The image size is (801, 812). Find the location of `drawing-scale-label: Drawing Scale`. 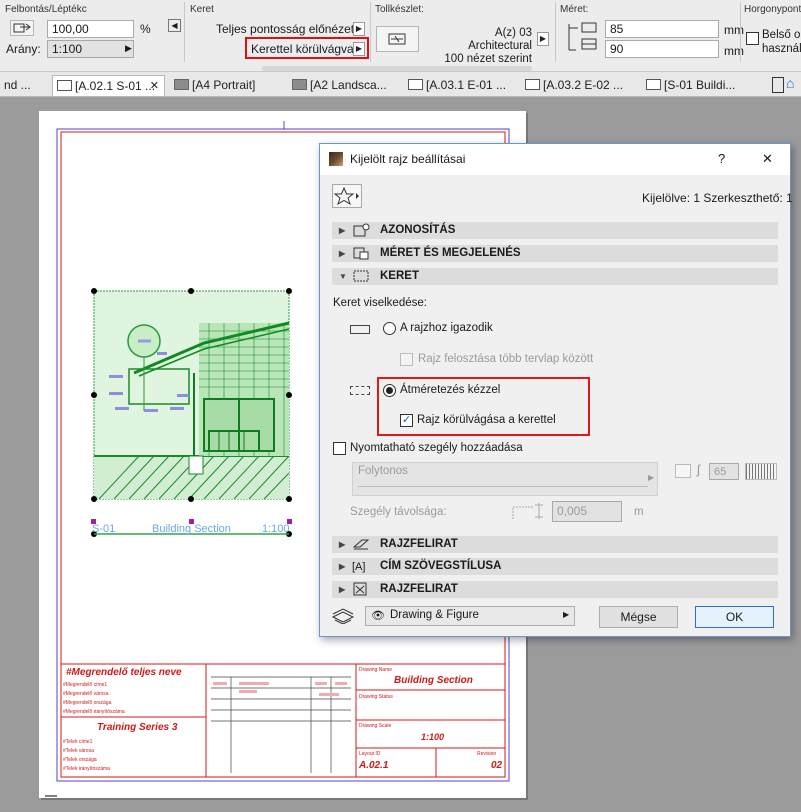

drawing-scale-label: Drawing Scale is located at coordinates (375, 726).